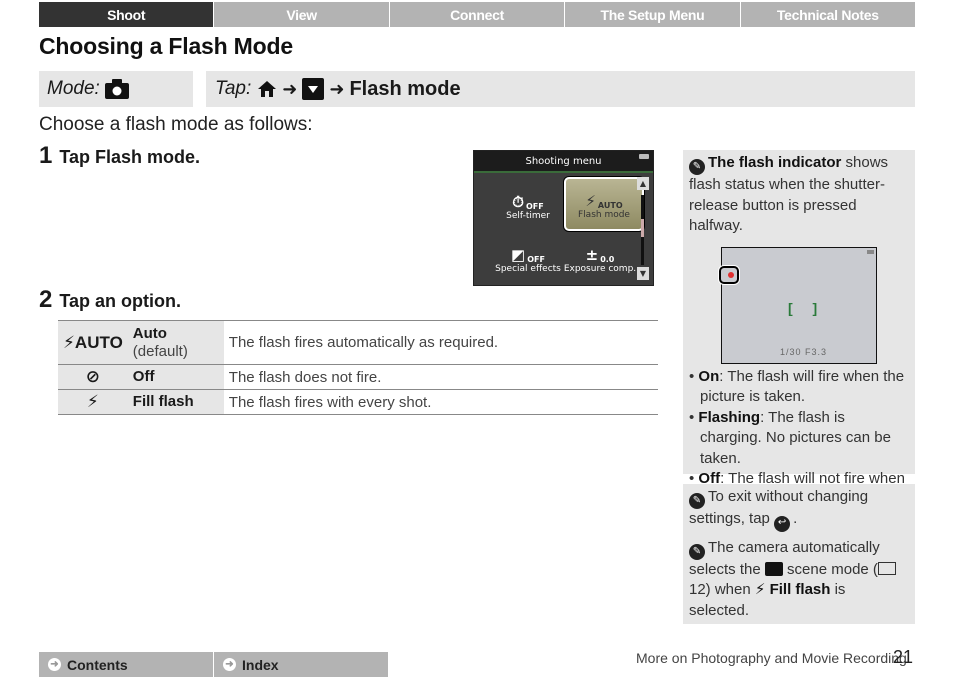 This screenshot has width=954, height=677. What do you see at coordinates (93, 342) in the screenshot?
I see `flash-auto-icon: ⚡AUTO` at bounding box center [93, 342].